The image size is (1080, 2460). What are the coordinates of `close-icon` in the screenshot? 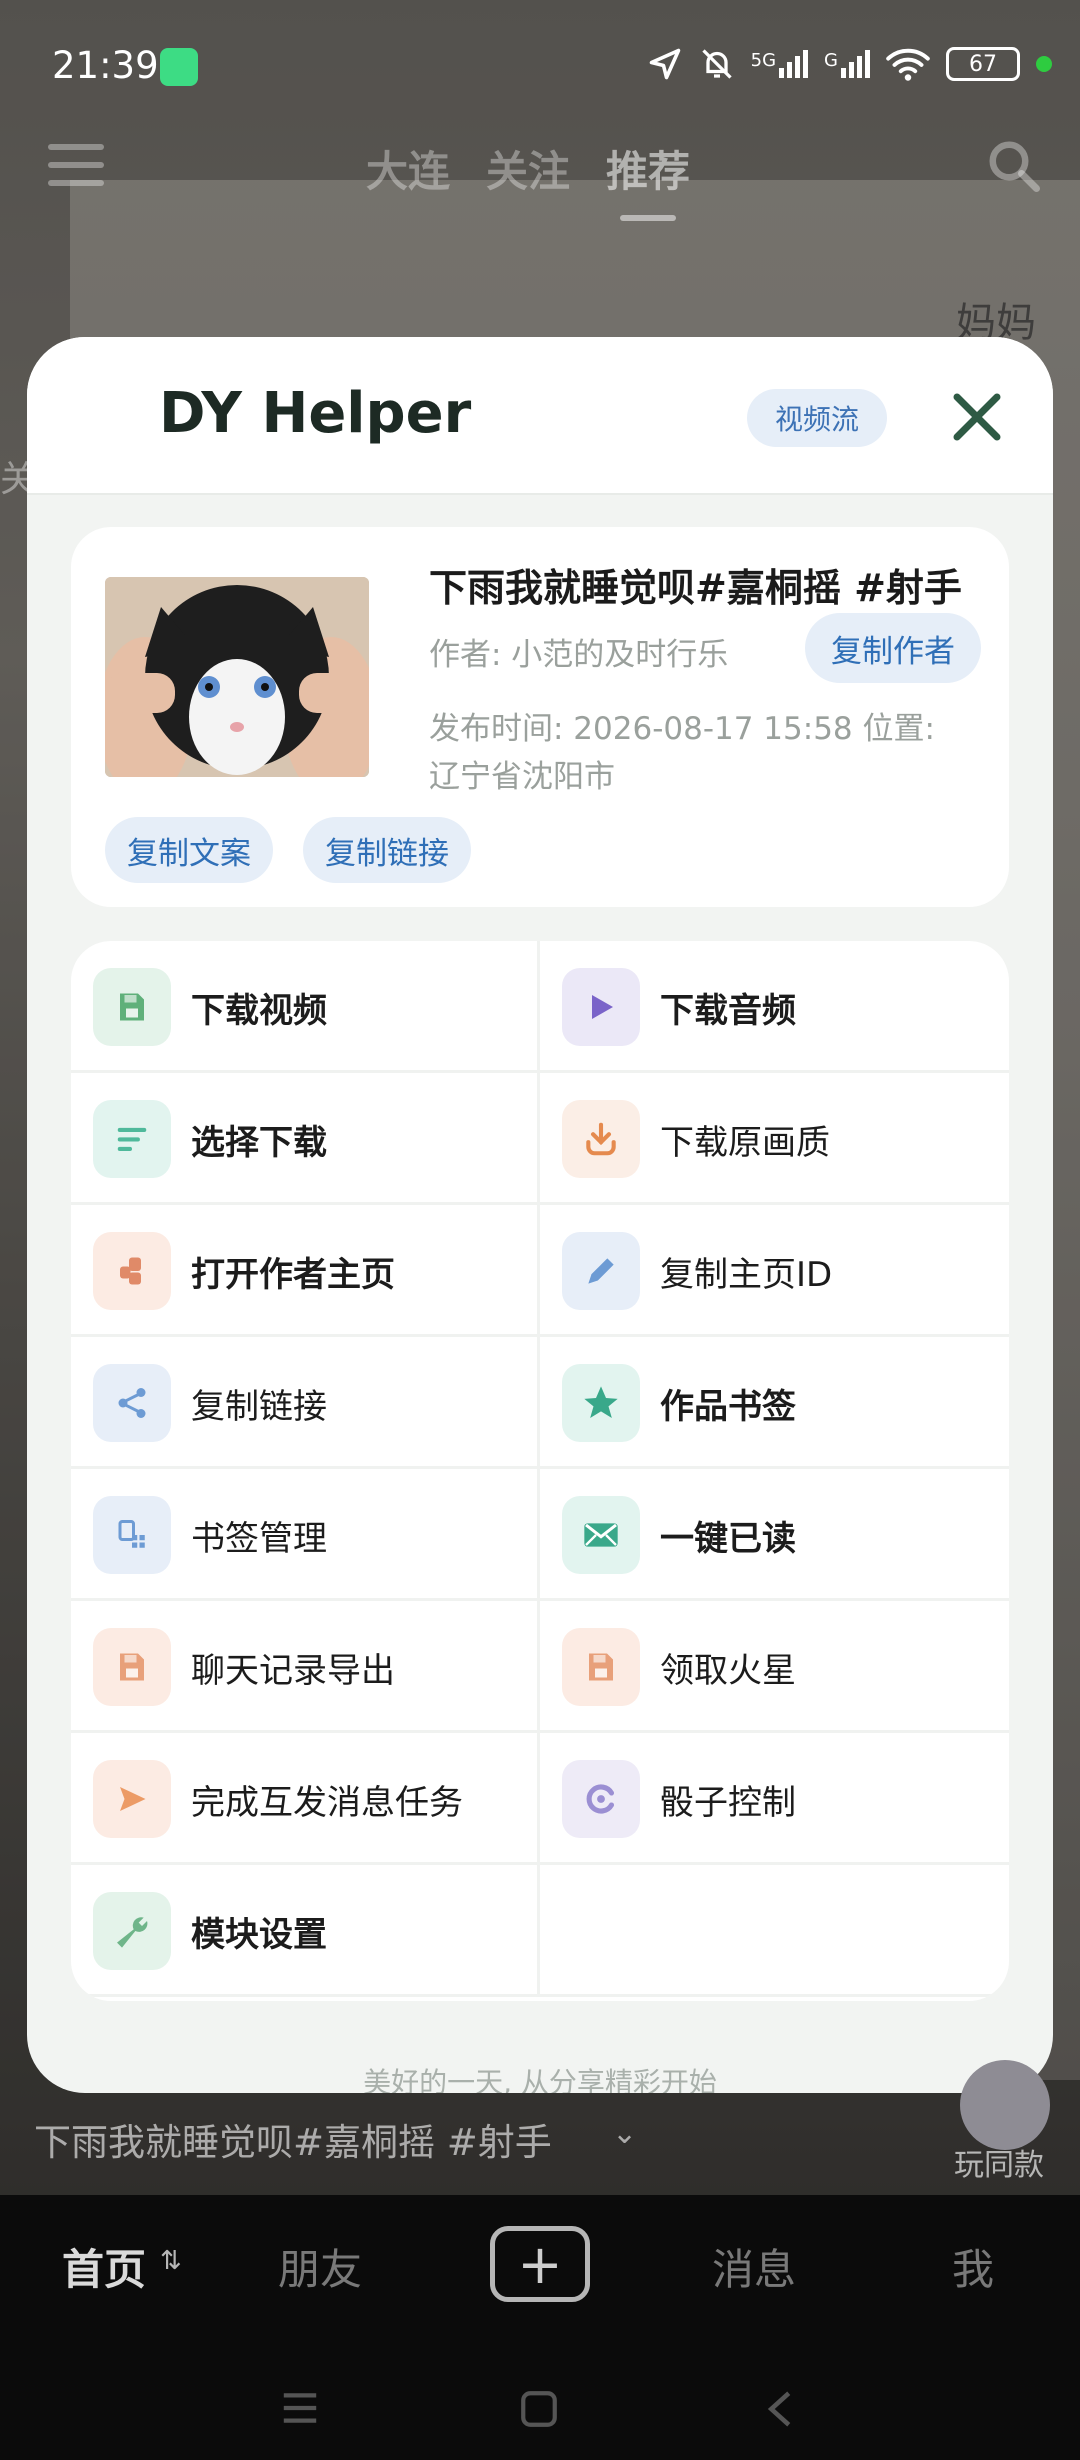 It's located at (977, 417).